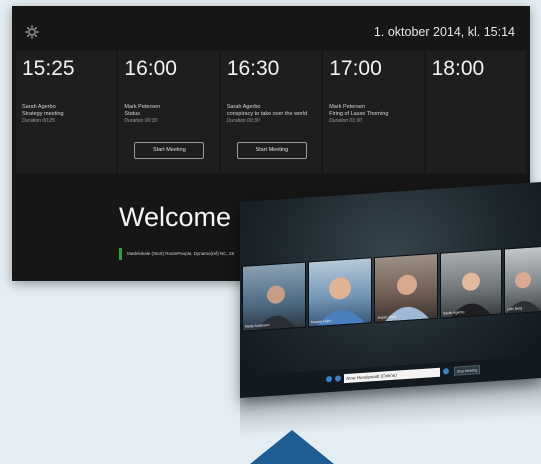 The height and width of the screenshot is (464, 541). I want to click on dial-icon, so click(446, 371).